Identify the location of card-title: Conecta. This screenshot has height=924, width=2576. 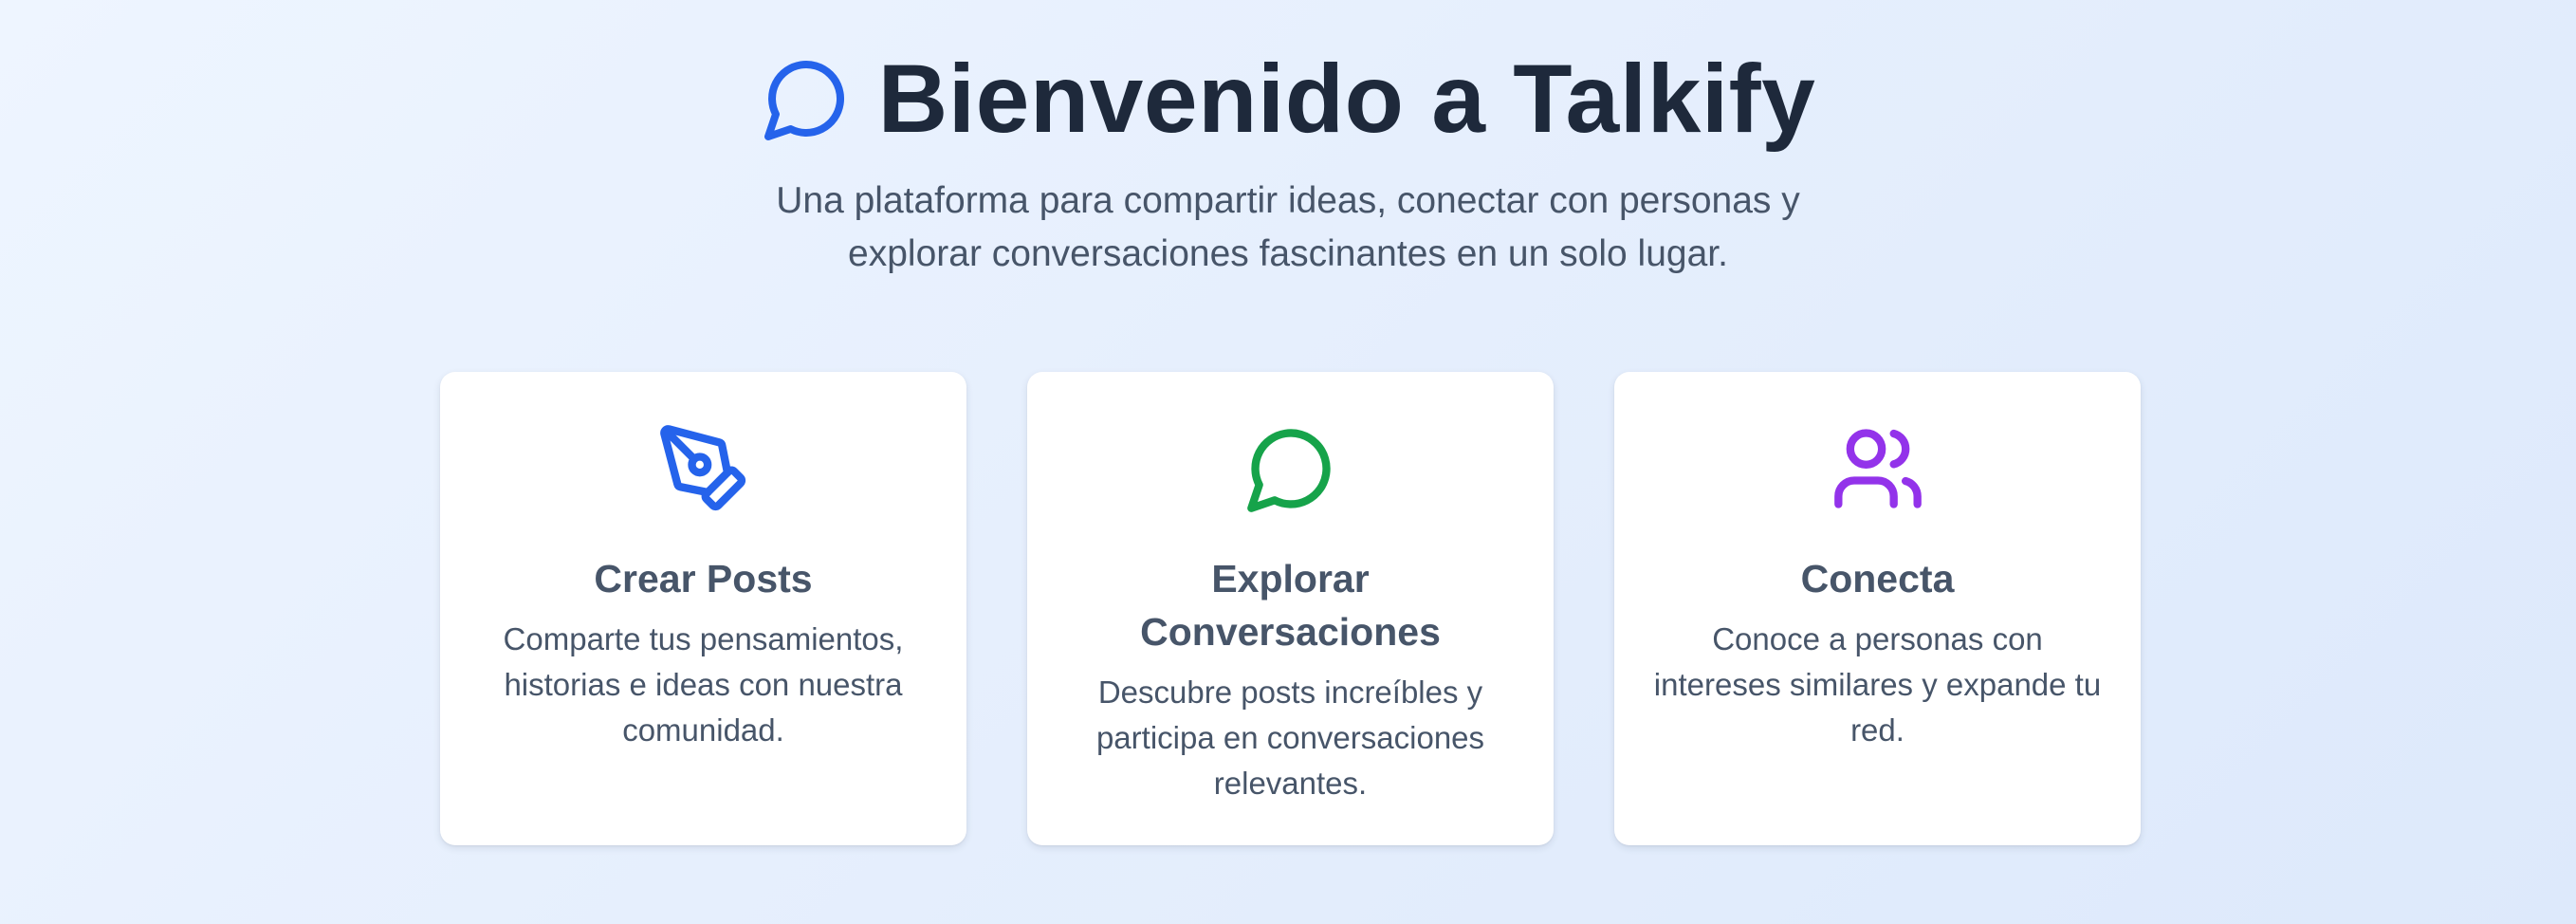
(1877, 579).